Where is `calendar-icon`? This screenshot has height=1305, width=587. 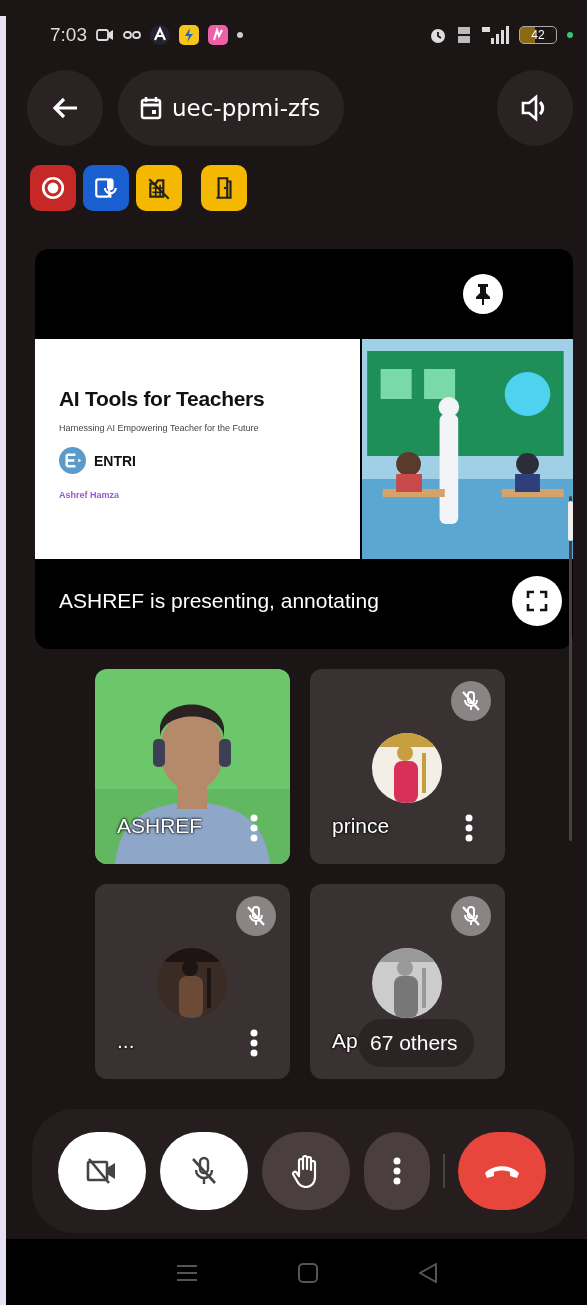
calendar-icon is located at coordinates (151, 108).